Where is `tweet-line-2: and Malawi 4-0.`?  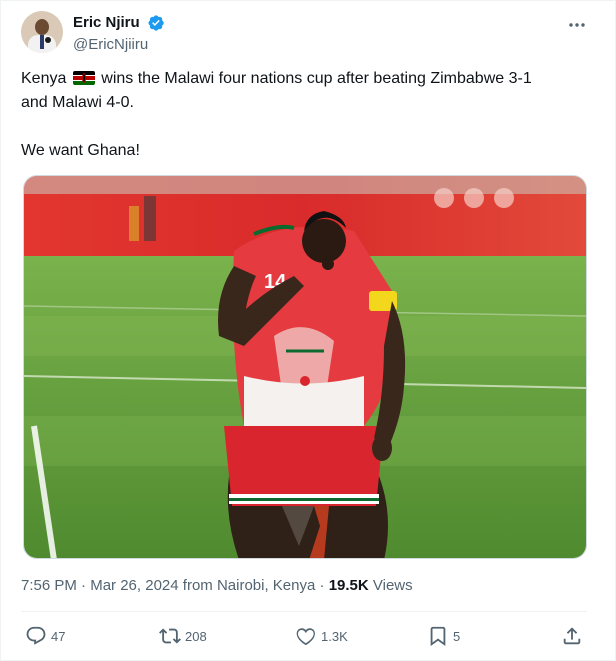 tweet-line-2: and Malawi 4-0. is located at coordinates (77, 102).